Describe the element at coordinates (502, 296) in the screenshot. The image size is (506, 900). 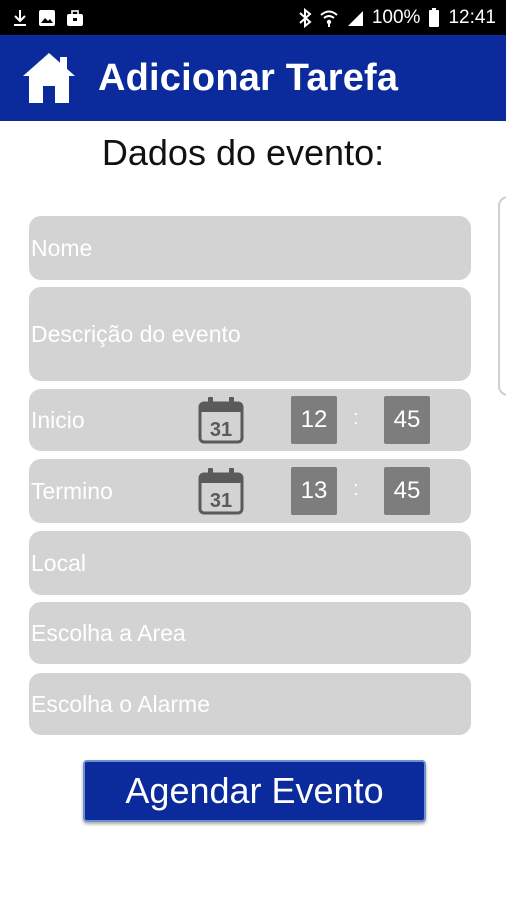
I see `offscreen-panel-edge` at that location.